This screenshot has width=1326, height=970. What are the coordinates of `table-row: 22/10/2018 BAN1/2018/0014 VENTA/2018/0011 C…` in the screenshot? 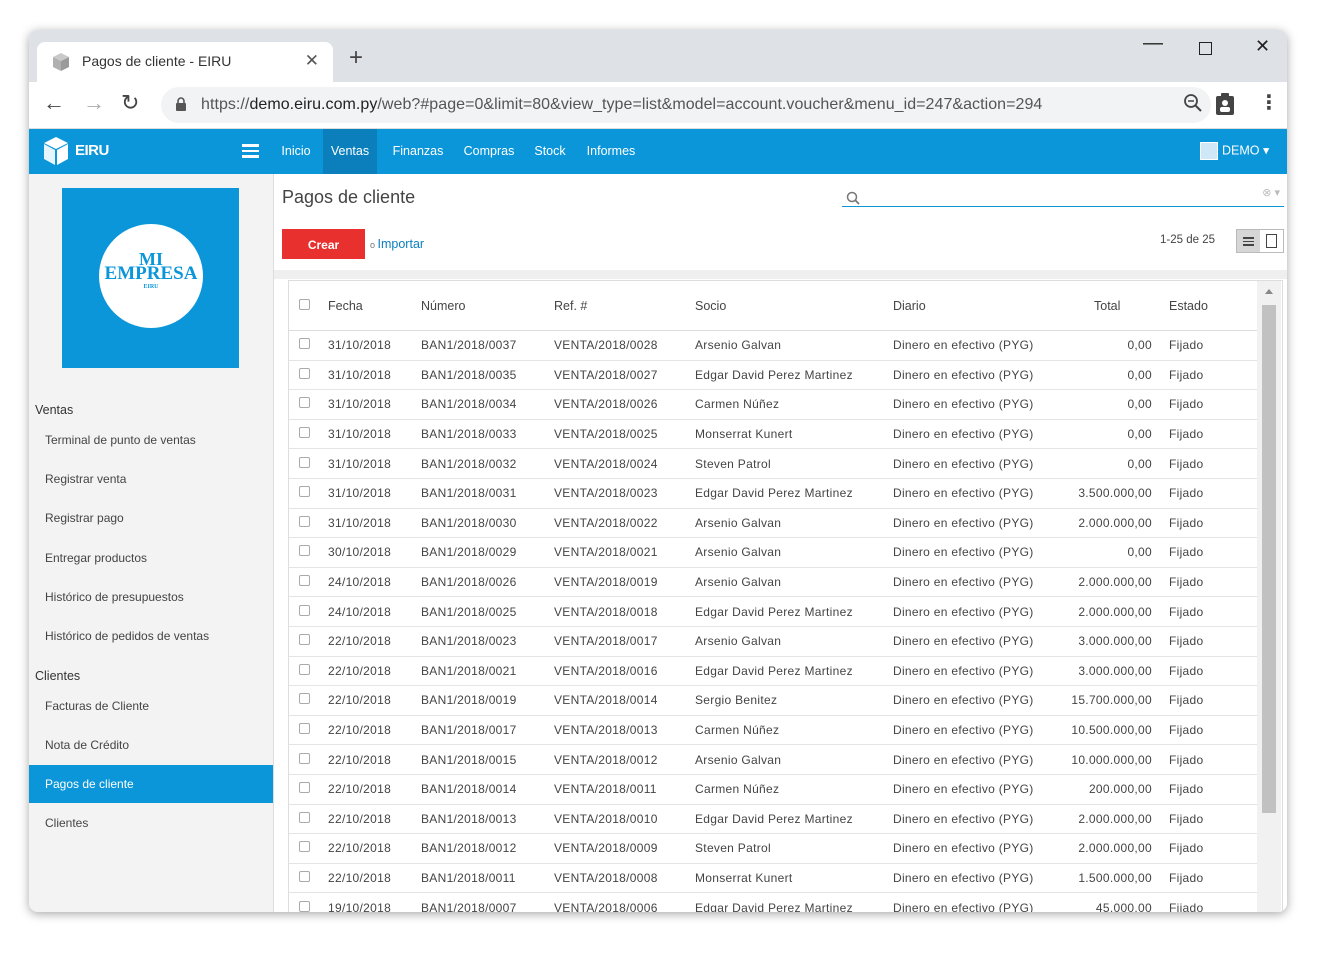 It's located at (773, 789).